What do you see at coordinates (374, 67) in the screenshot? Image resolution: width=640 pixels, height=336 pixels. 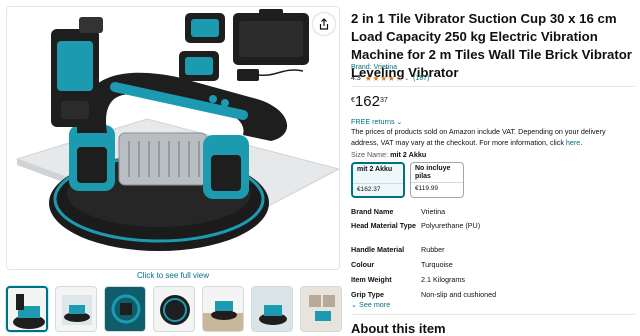 I see `brand-link: Brand: Vrietina` at bounding box center [374, 67].